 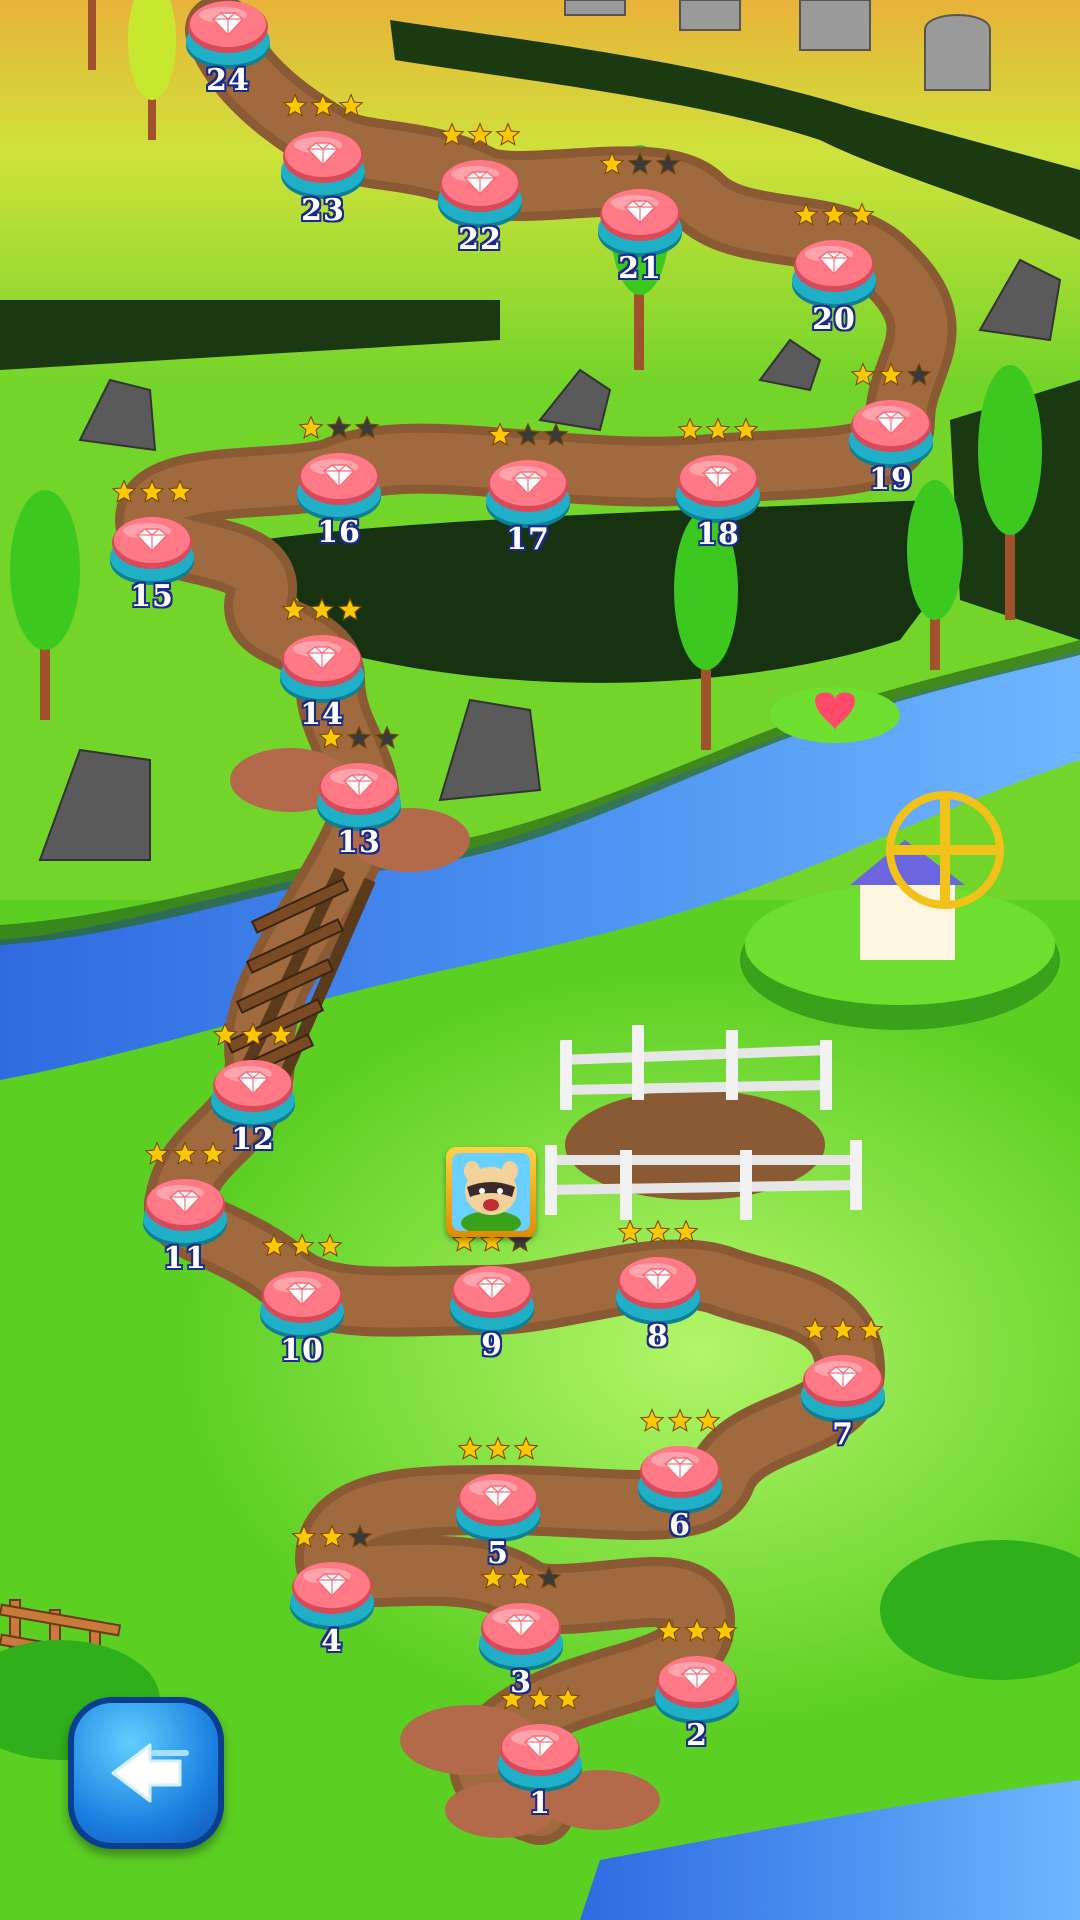 What do you see at coordinates (658, 1336) in the screenshot?
I see `level-number: 8` at bounding box center [658, 1336].